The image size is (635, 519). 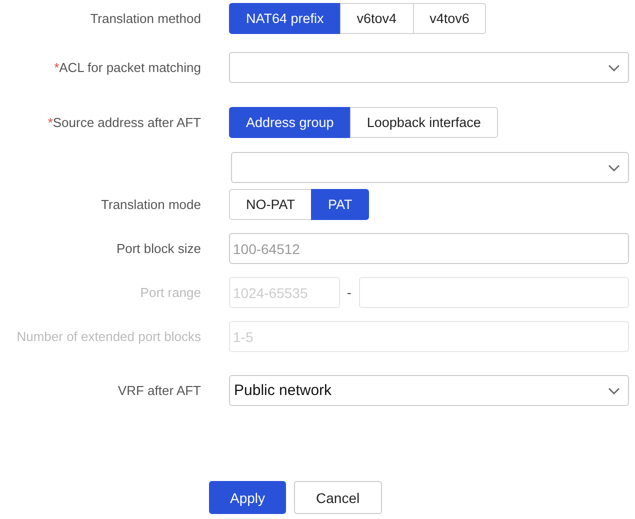 I want to click on option-button: v4tov6, so click(x=449, y=18).